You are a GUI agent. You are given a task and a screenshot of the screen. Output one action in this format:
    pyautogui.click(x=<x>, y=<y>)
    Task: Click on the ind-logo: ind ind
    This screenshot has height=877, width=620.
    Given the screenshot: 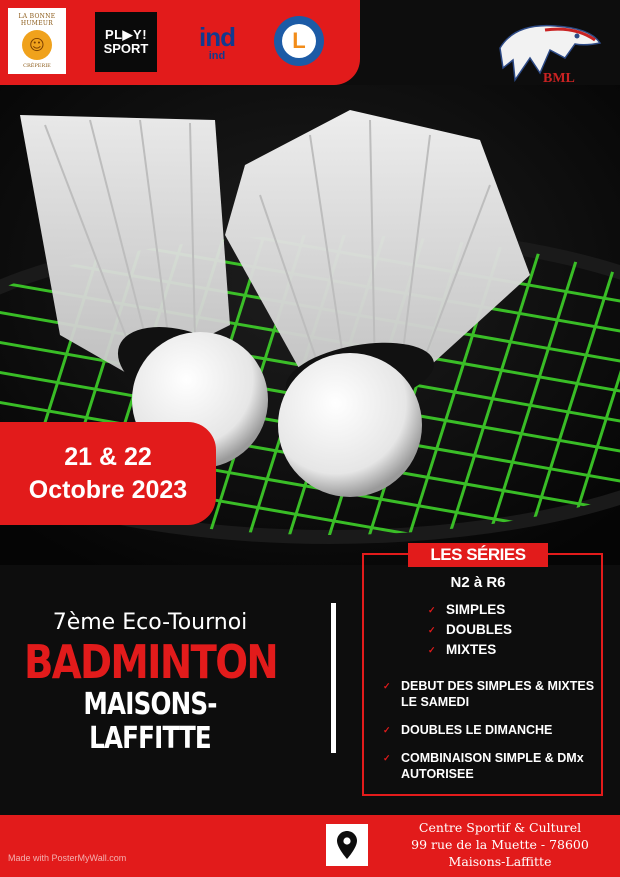 What is the action you would take?
    pyautogui.click(x=217, y=42)
    